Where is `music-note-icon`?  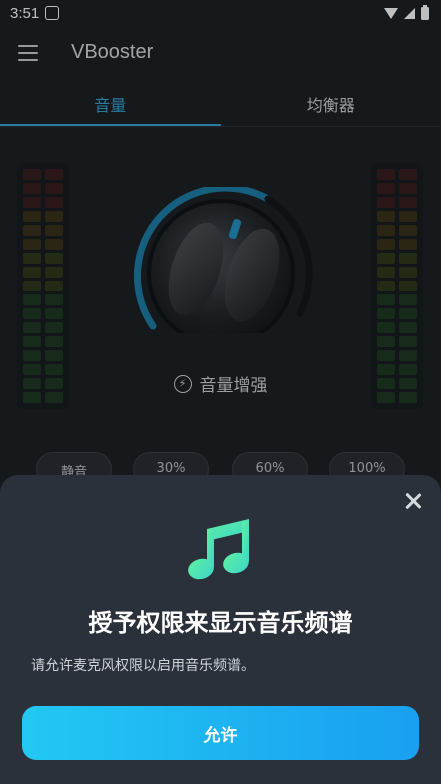 music-note-icon is located at coordinates (221, 549).